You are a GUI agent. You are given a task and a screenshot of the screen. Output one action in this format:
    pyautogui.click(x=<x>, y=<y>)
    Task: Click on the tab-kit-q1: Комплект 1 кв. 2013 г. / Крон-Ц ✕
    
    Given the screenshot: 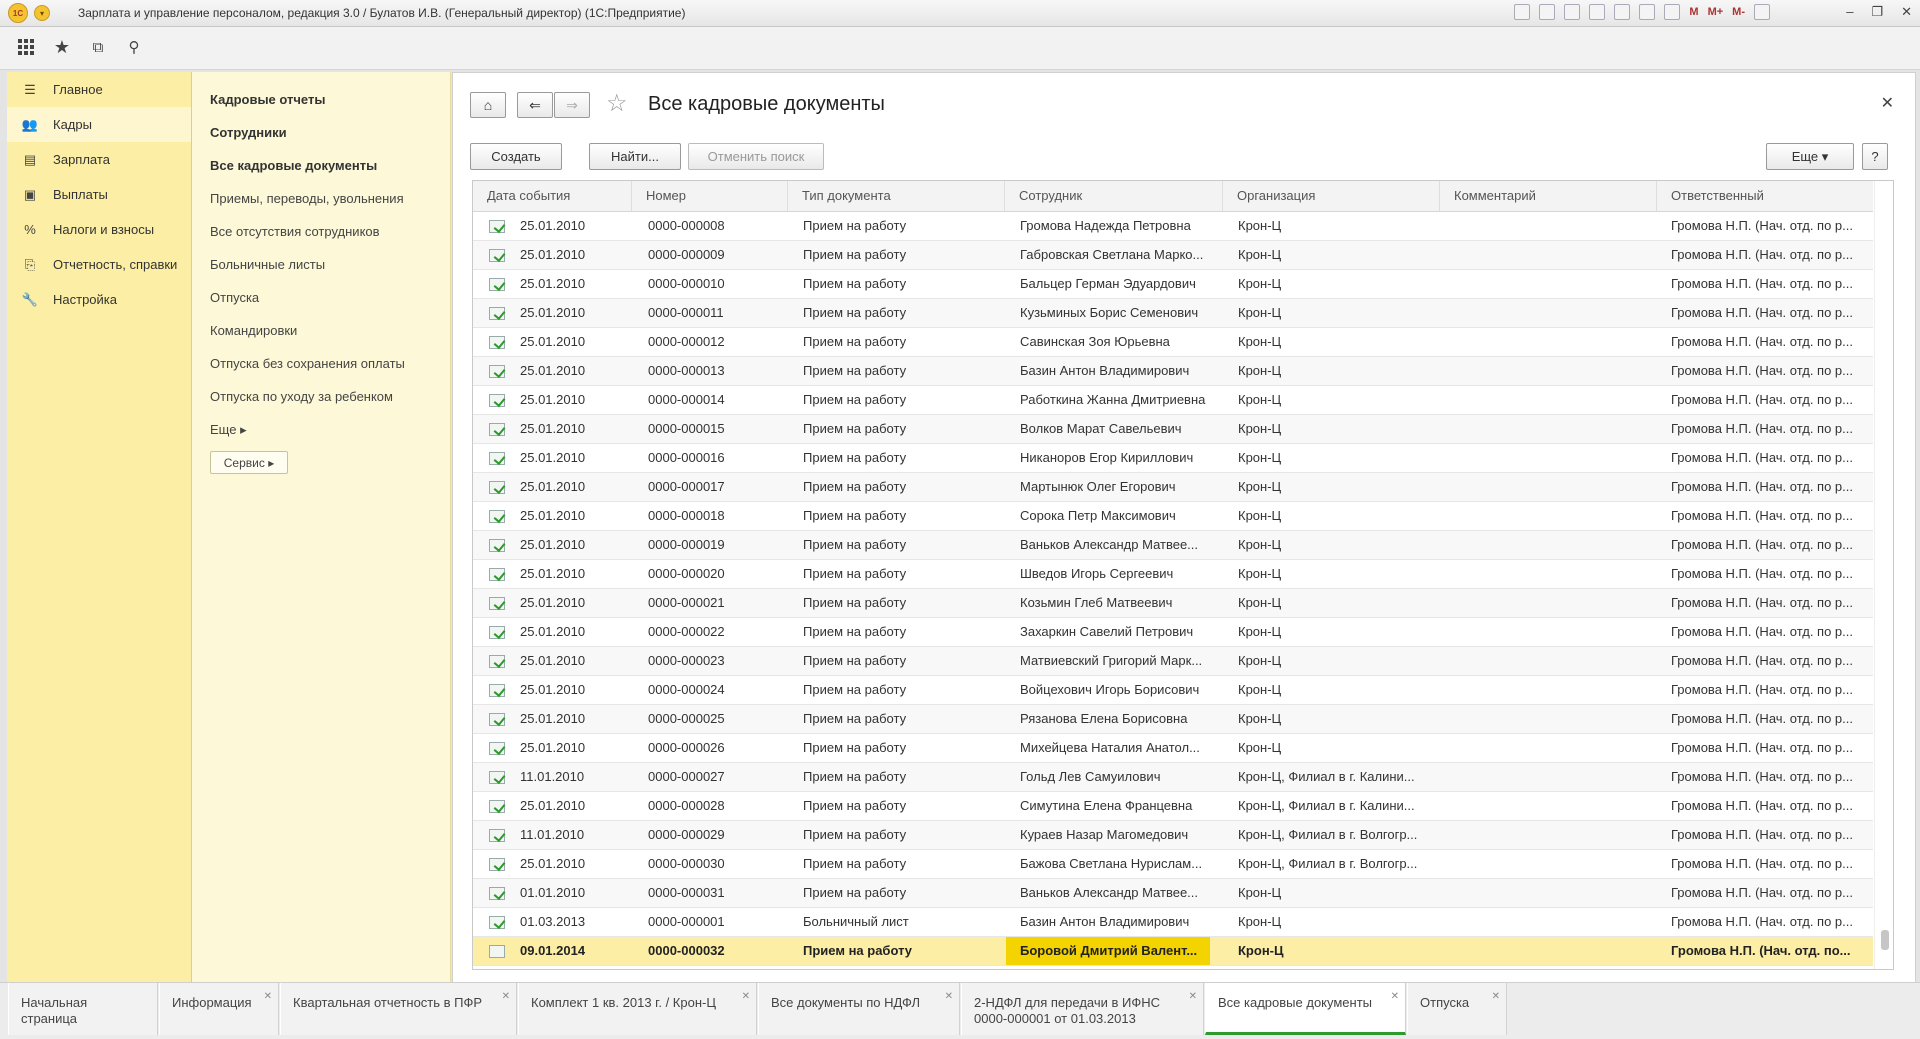 What is the action you would take?
    pyautogui.click(x=637, y=1009)
    